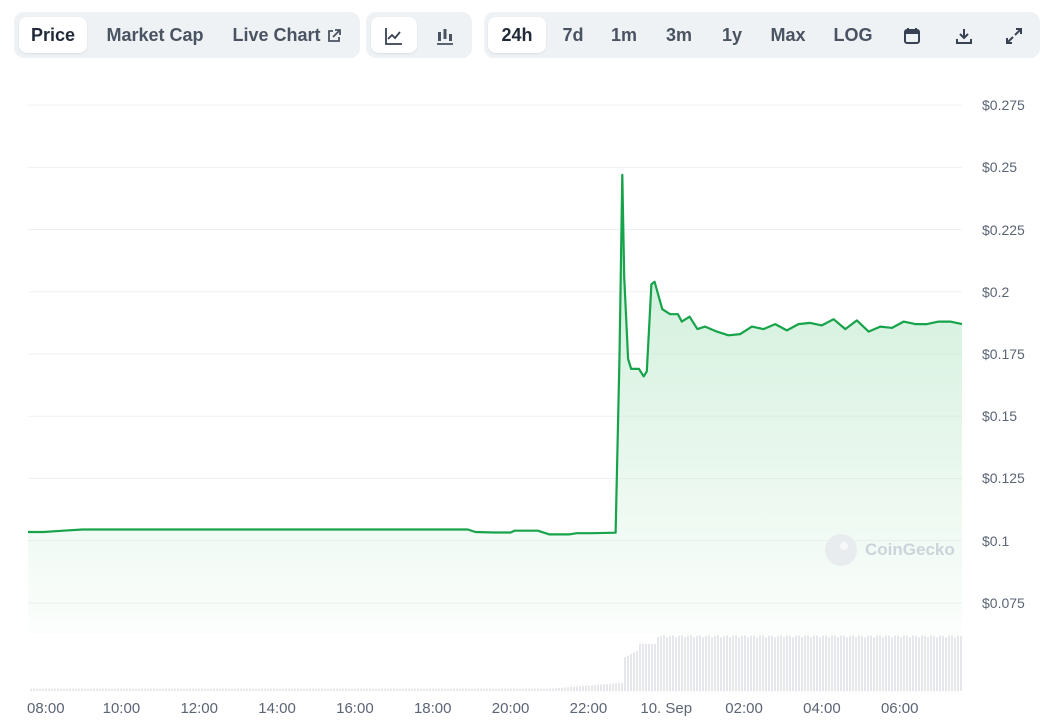 Image resolution: width=1040 pixels, height=726 pixels. What do you see at coordinates (277, 708) in the screenshot?
I see `x-tick-label: 14:00` at bounding box center [277, 708].